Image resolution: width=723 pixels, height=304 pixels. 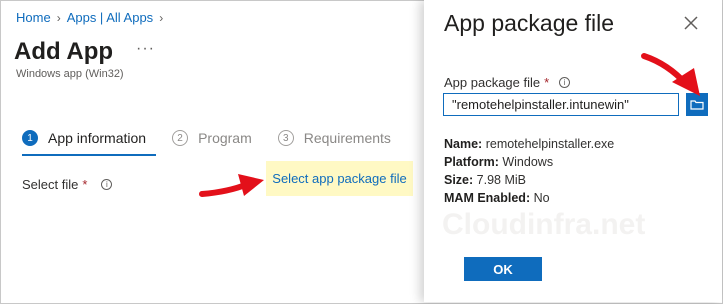 What do you see at coordinates (492, 82) in the screenshot?
I see `package-file-label-text: App package file` at bounding box center [492, 82].